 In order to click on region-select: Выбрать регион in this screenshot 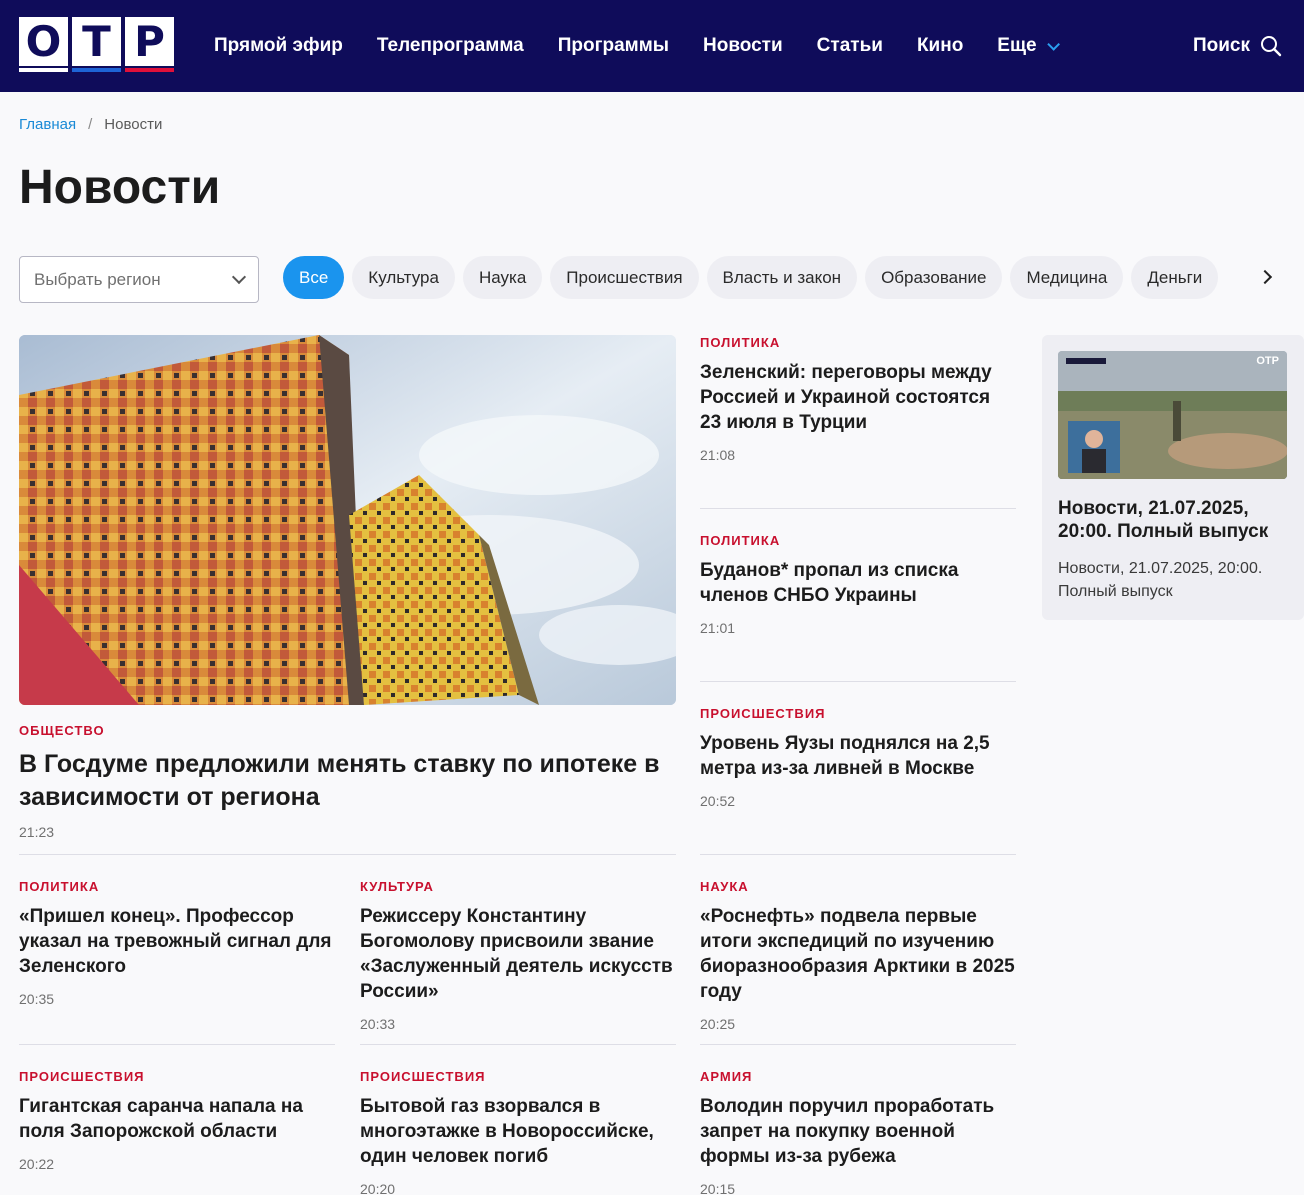, I will do `click(139, 279)`.